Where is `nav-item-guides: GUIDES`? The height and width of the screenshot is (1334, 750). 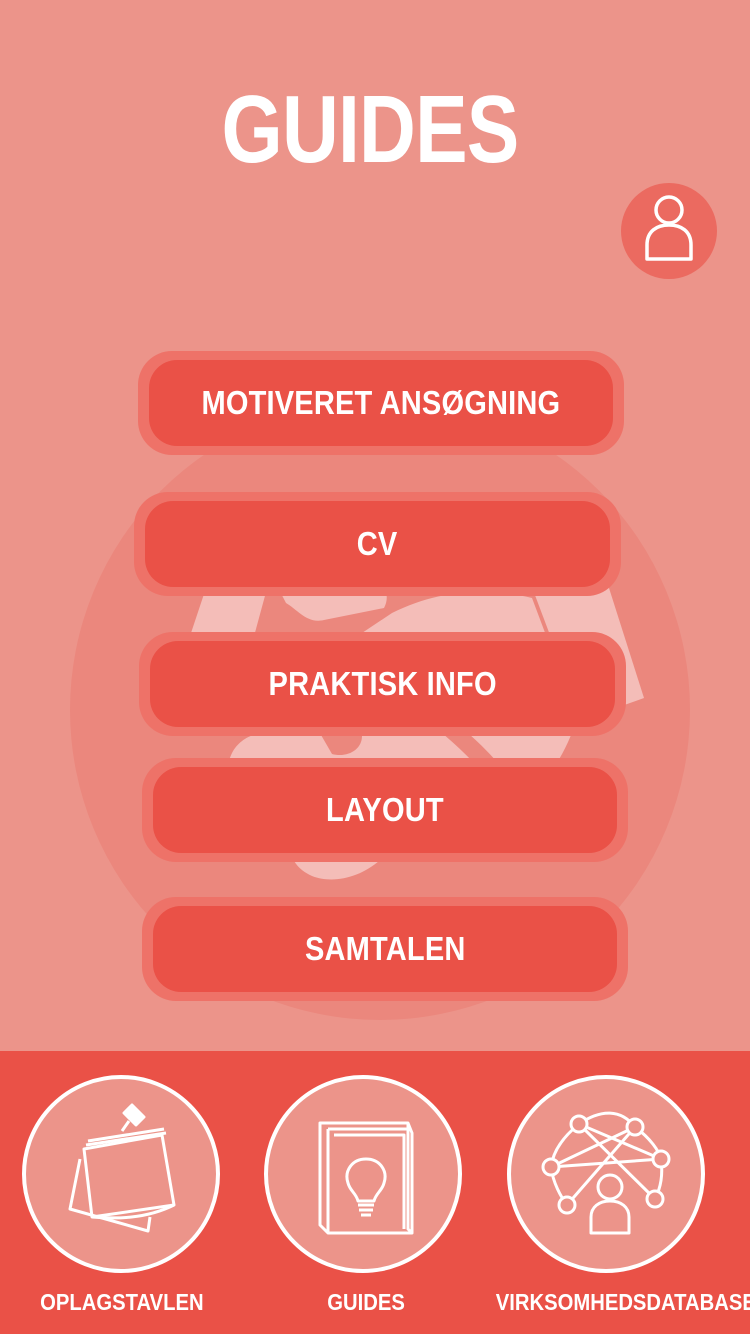 nav-item-guides: GUIDES is located at coordinates (375, 1192).